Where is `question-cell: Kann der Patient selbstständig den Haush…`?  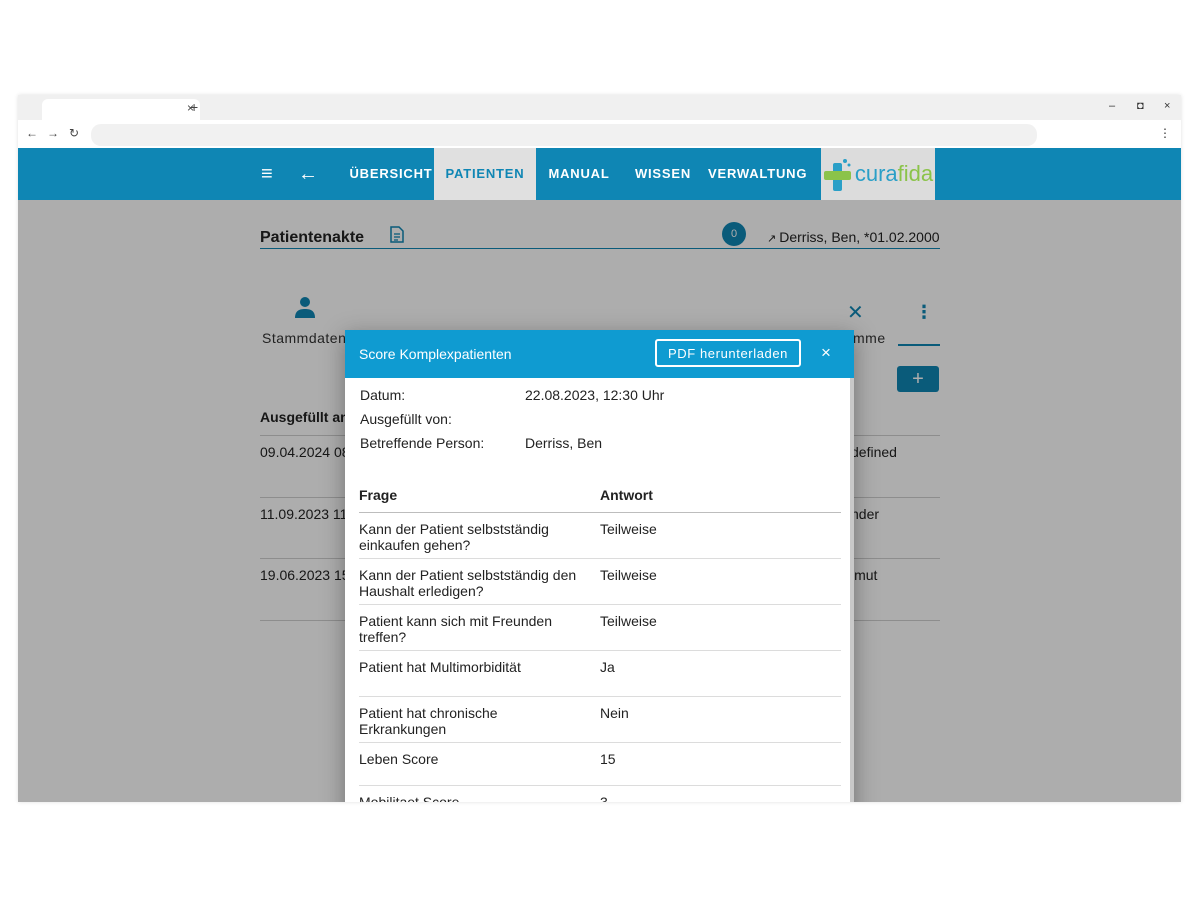 question-cell: Kann der Patient selbstständig den Haush… is located at coordinates (468, 583).